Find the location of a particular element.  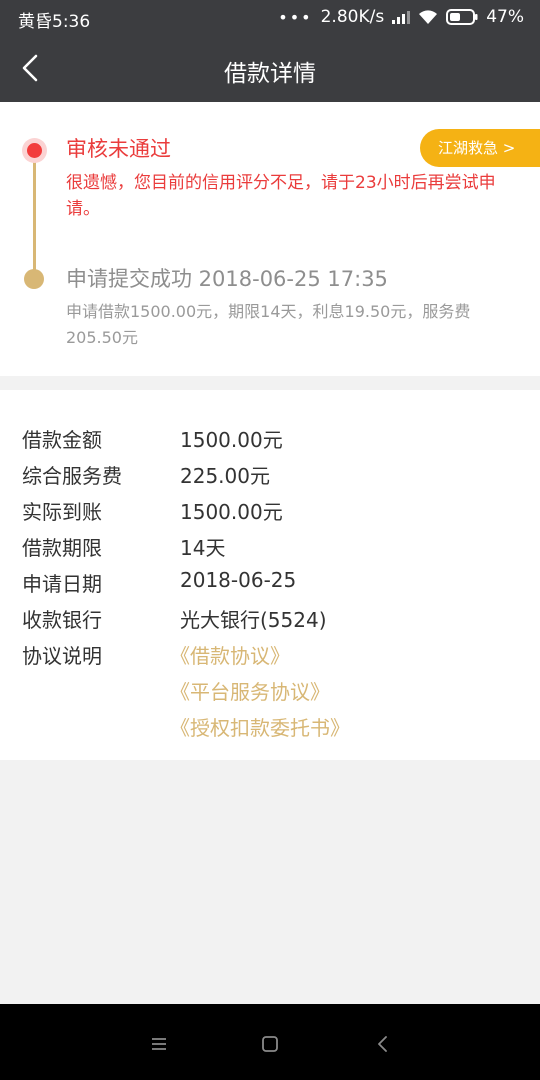

status-indicators: ••• 2.80K/s 47% is located at coordinates (401, 17).